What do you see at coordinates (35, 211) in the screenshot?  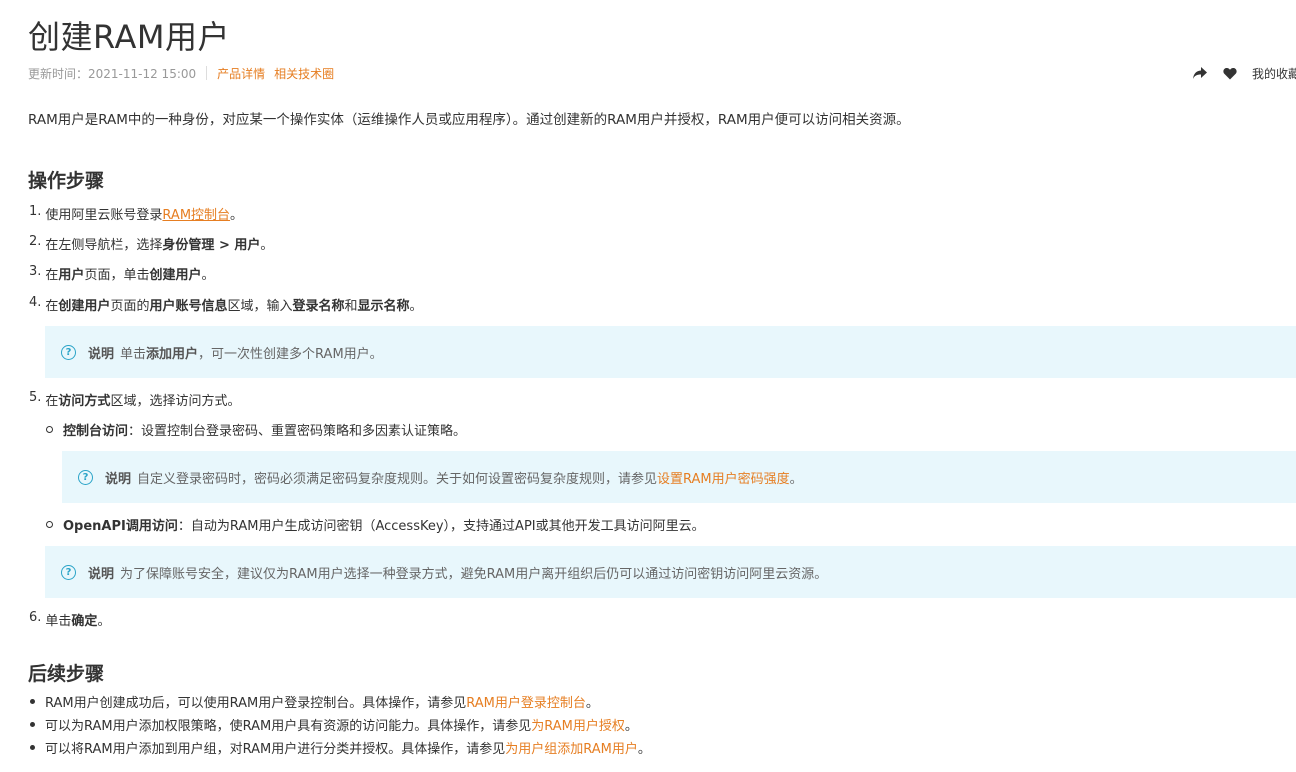 I see `step-number: 1.` at bounding box center [35, 211].